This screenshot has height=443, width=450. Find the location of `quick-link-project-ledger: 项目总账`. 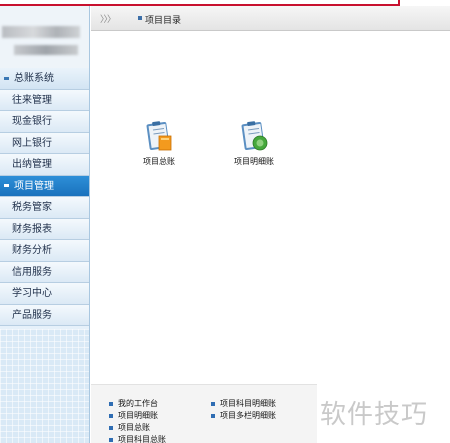

quick-link-project-ledger: 项目总账 is located at coordinates (129, 427).